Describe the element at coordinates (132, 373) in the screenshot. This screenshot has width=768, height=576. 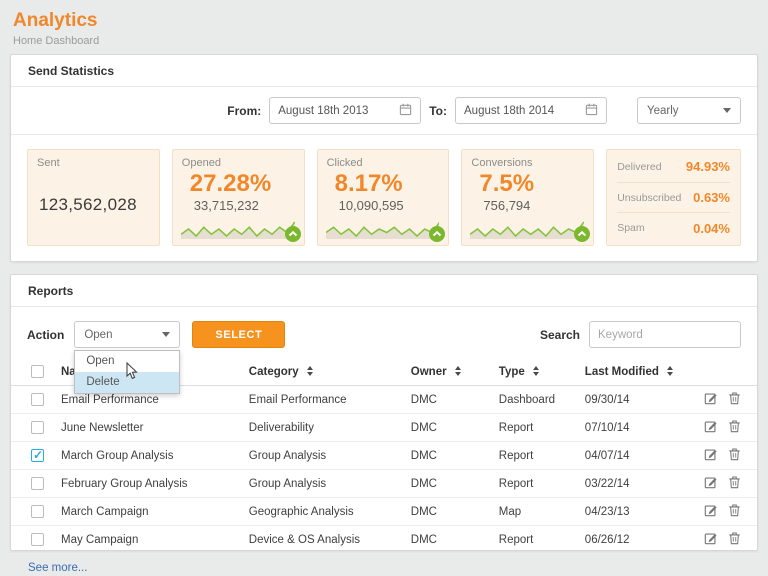
I see `mouse-cursor-icon` at that location.